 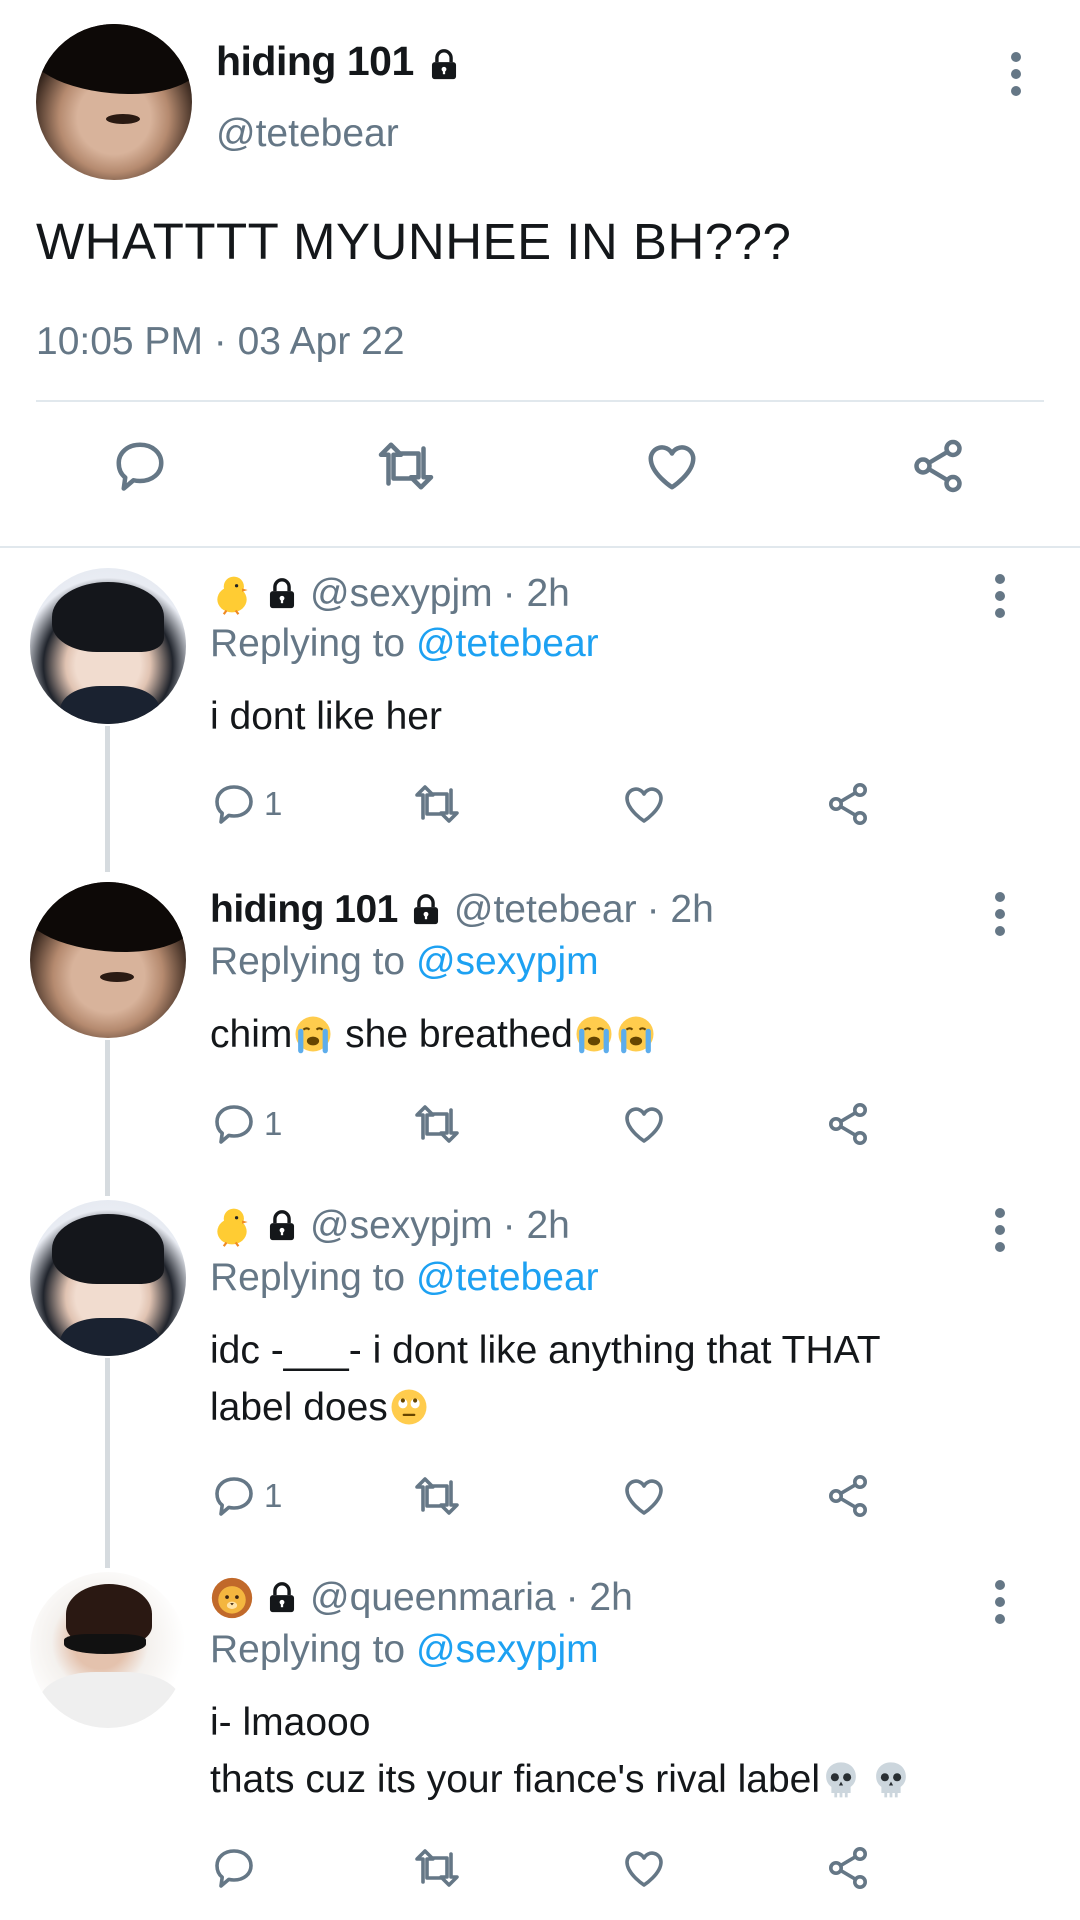 I want to click on reply-text: chim she breathed, so click(x=433, y=1034).